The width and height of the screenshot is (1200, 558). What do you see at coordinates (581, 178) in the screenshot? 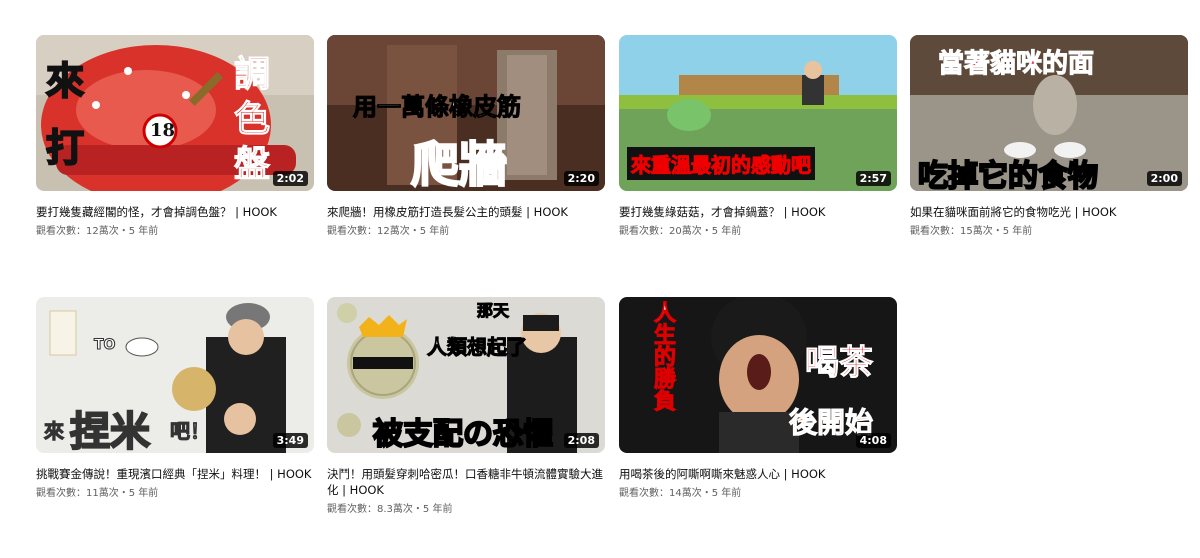
I see `duration-badge: 2:20` at bounding box center [581, 178].